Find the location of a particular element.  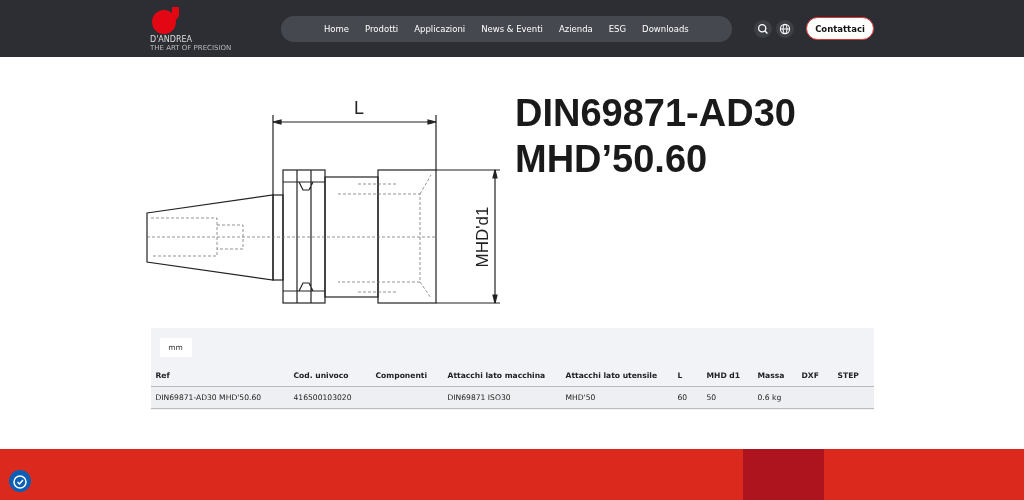

search-icon is located at coordinates (763, 28).